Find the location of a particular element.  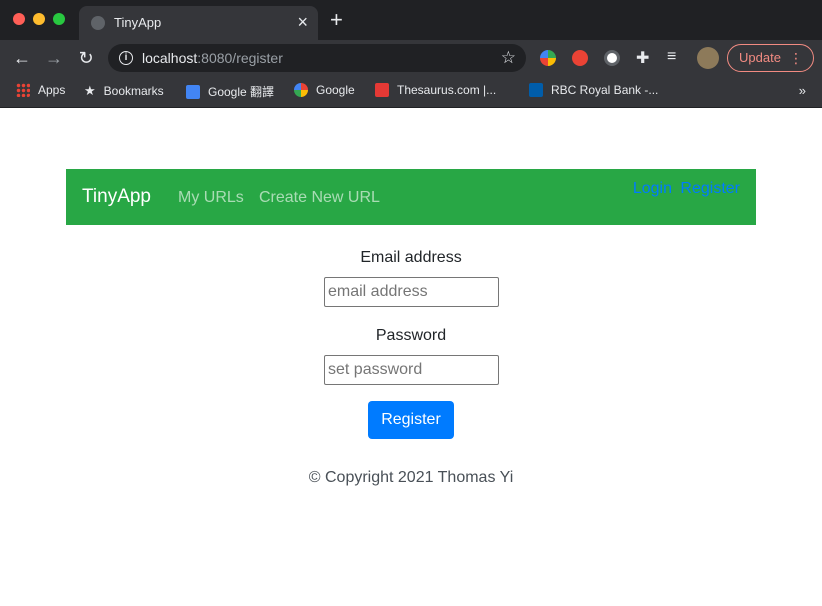

register-button: Register is located at coordinates (411, 420).